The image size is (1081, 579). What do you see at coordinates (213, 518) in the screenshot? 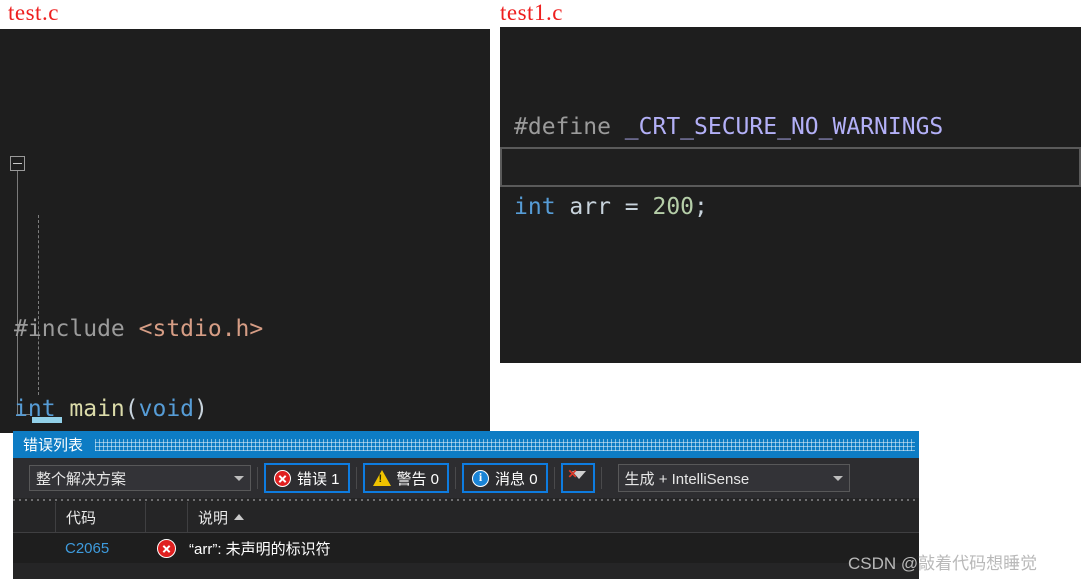
I see `column-header-description-label: 说明` at bounding box center [213, 518].